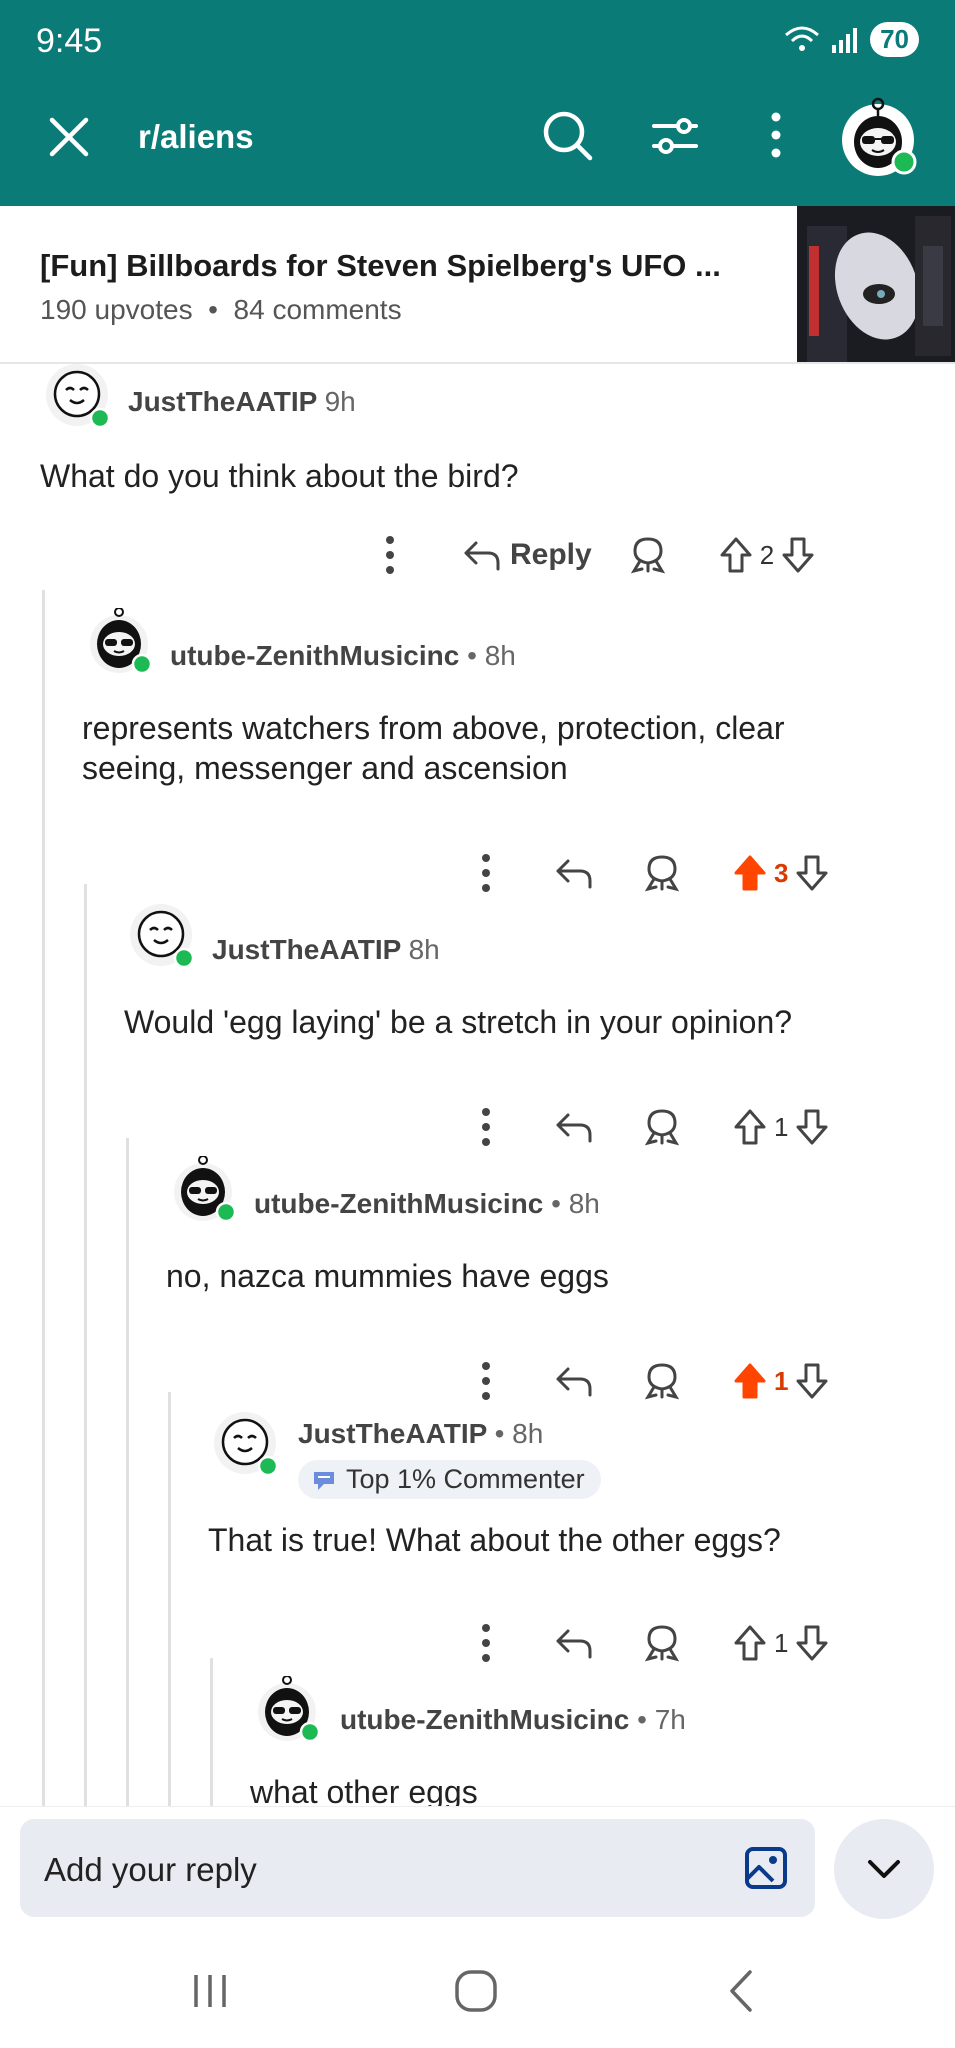 Image resolution: width=955 pixels, height=2048 pixels. I want to click on comment-actions: Reply 2, so click(594, 555).